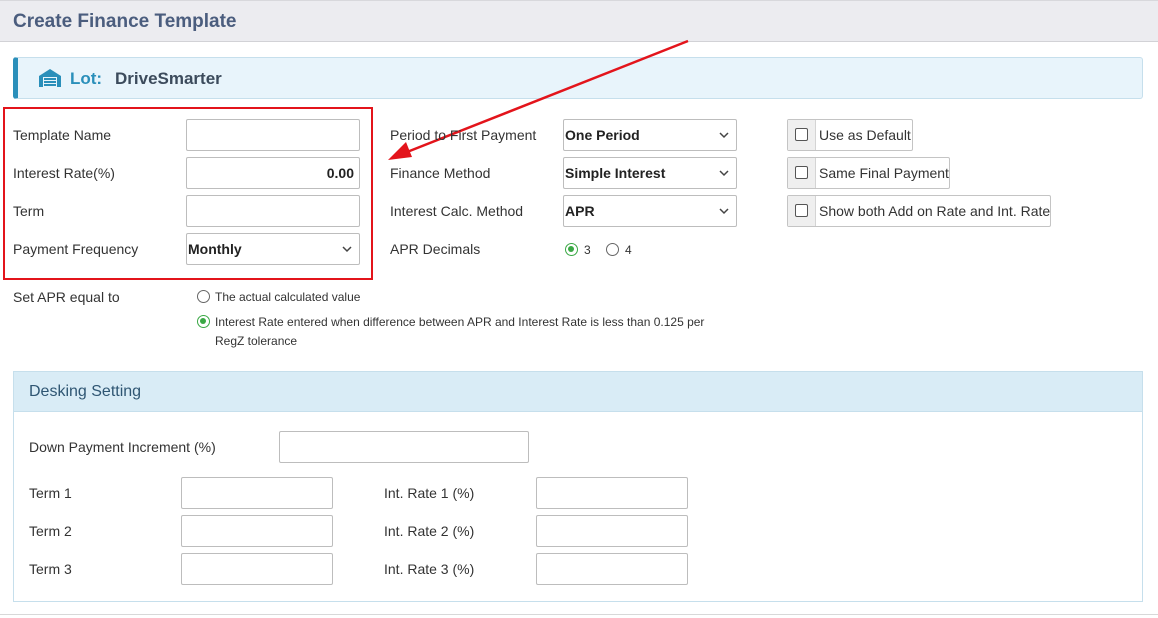  Describe the element at coordinates (257, 531) in the screenshot. I see `term-2-input` at that location.